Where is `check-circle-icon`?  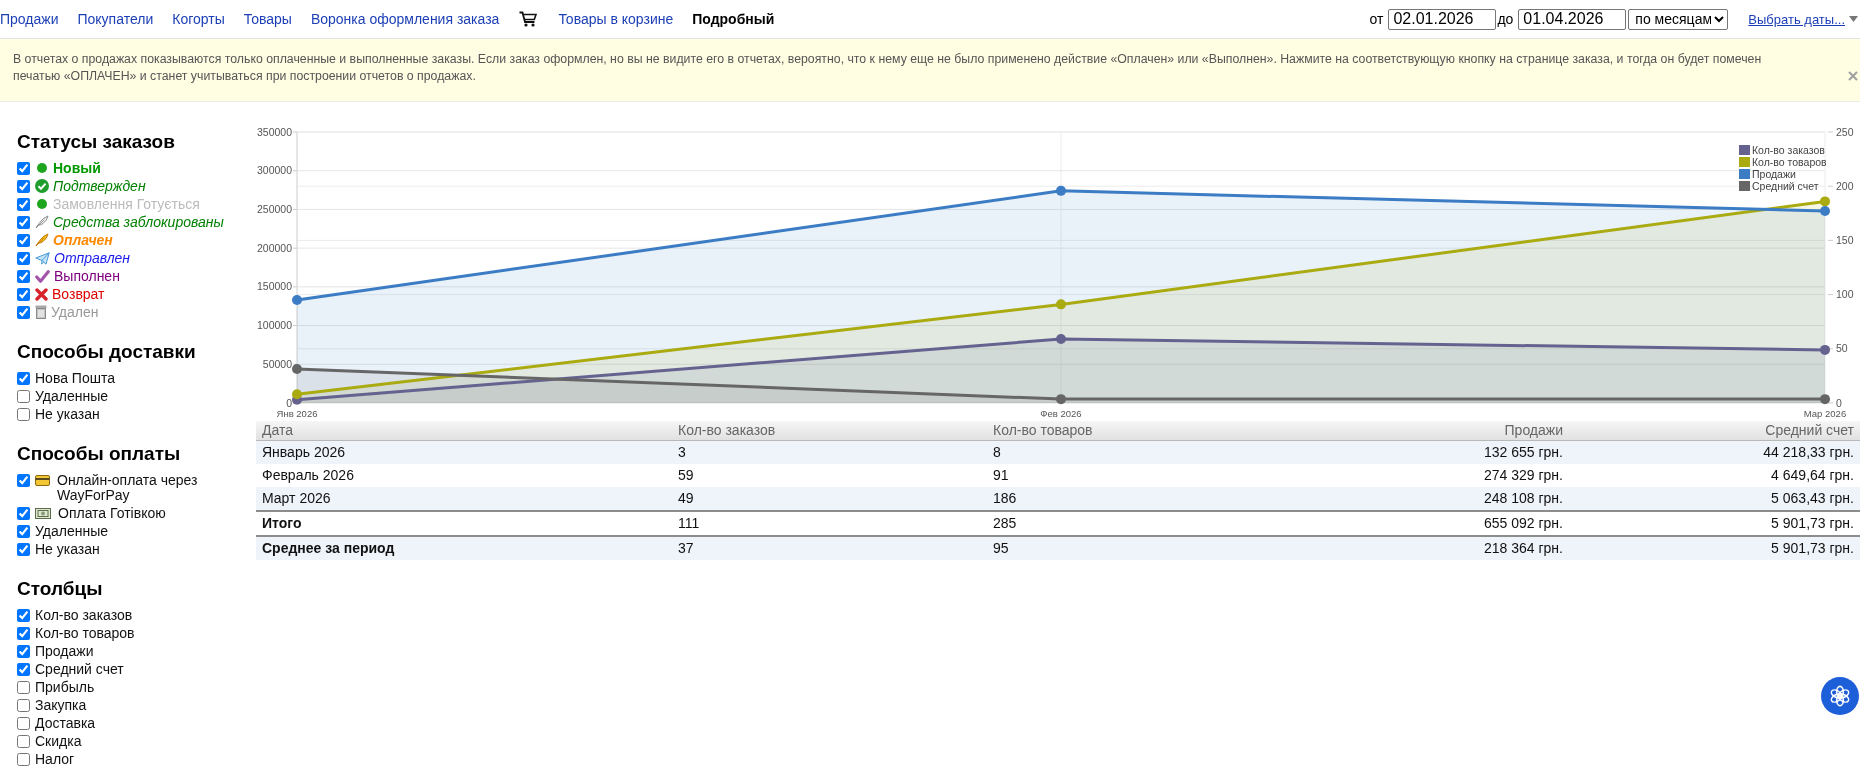 check-circle-icon is located at coordinates (42, 186).